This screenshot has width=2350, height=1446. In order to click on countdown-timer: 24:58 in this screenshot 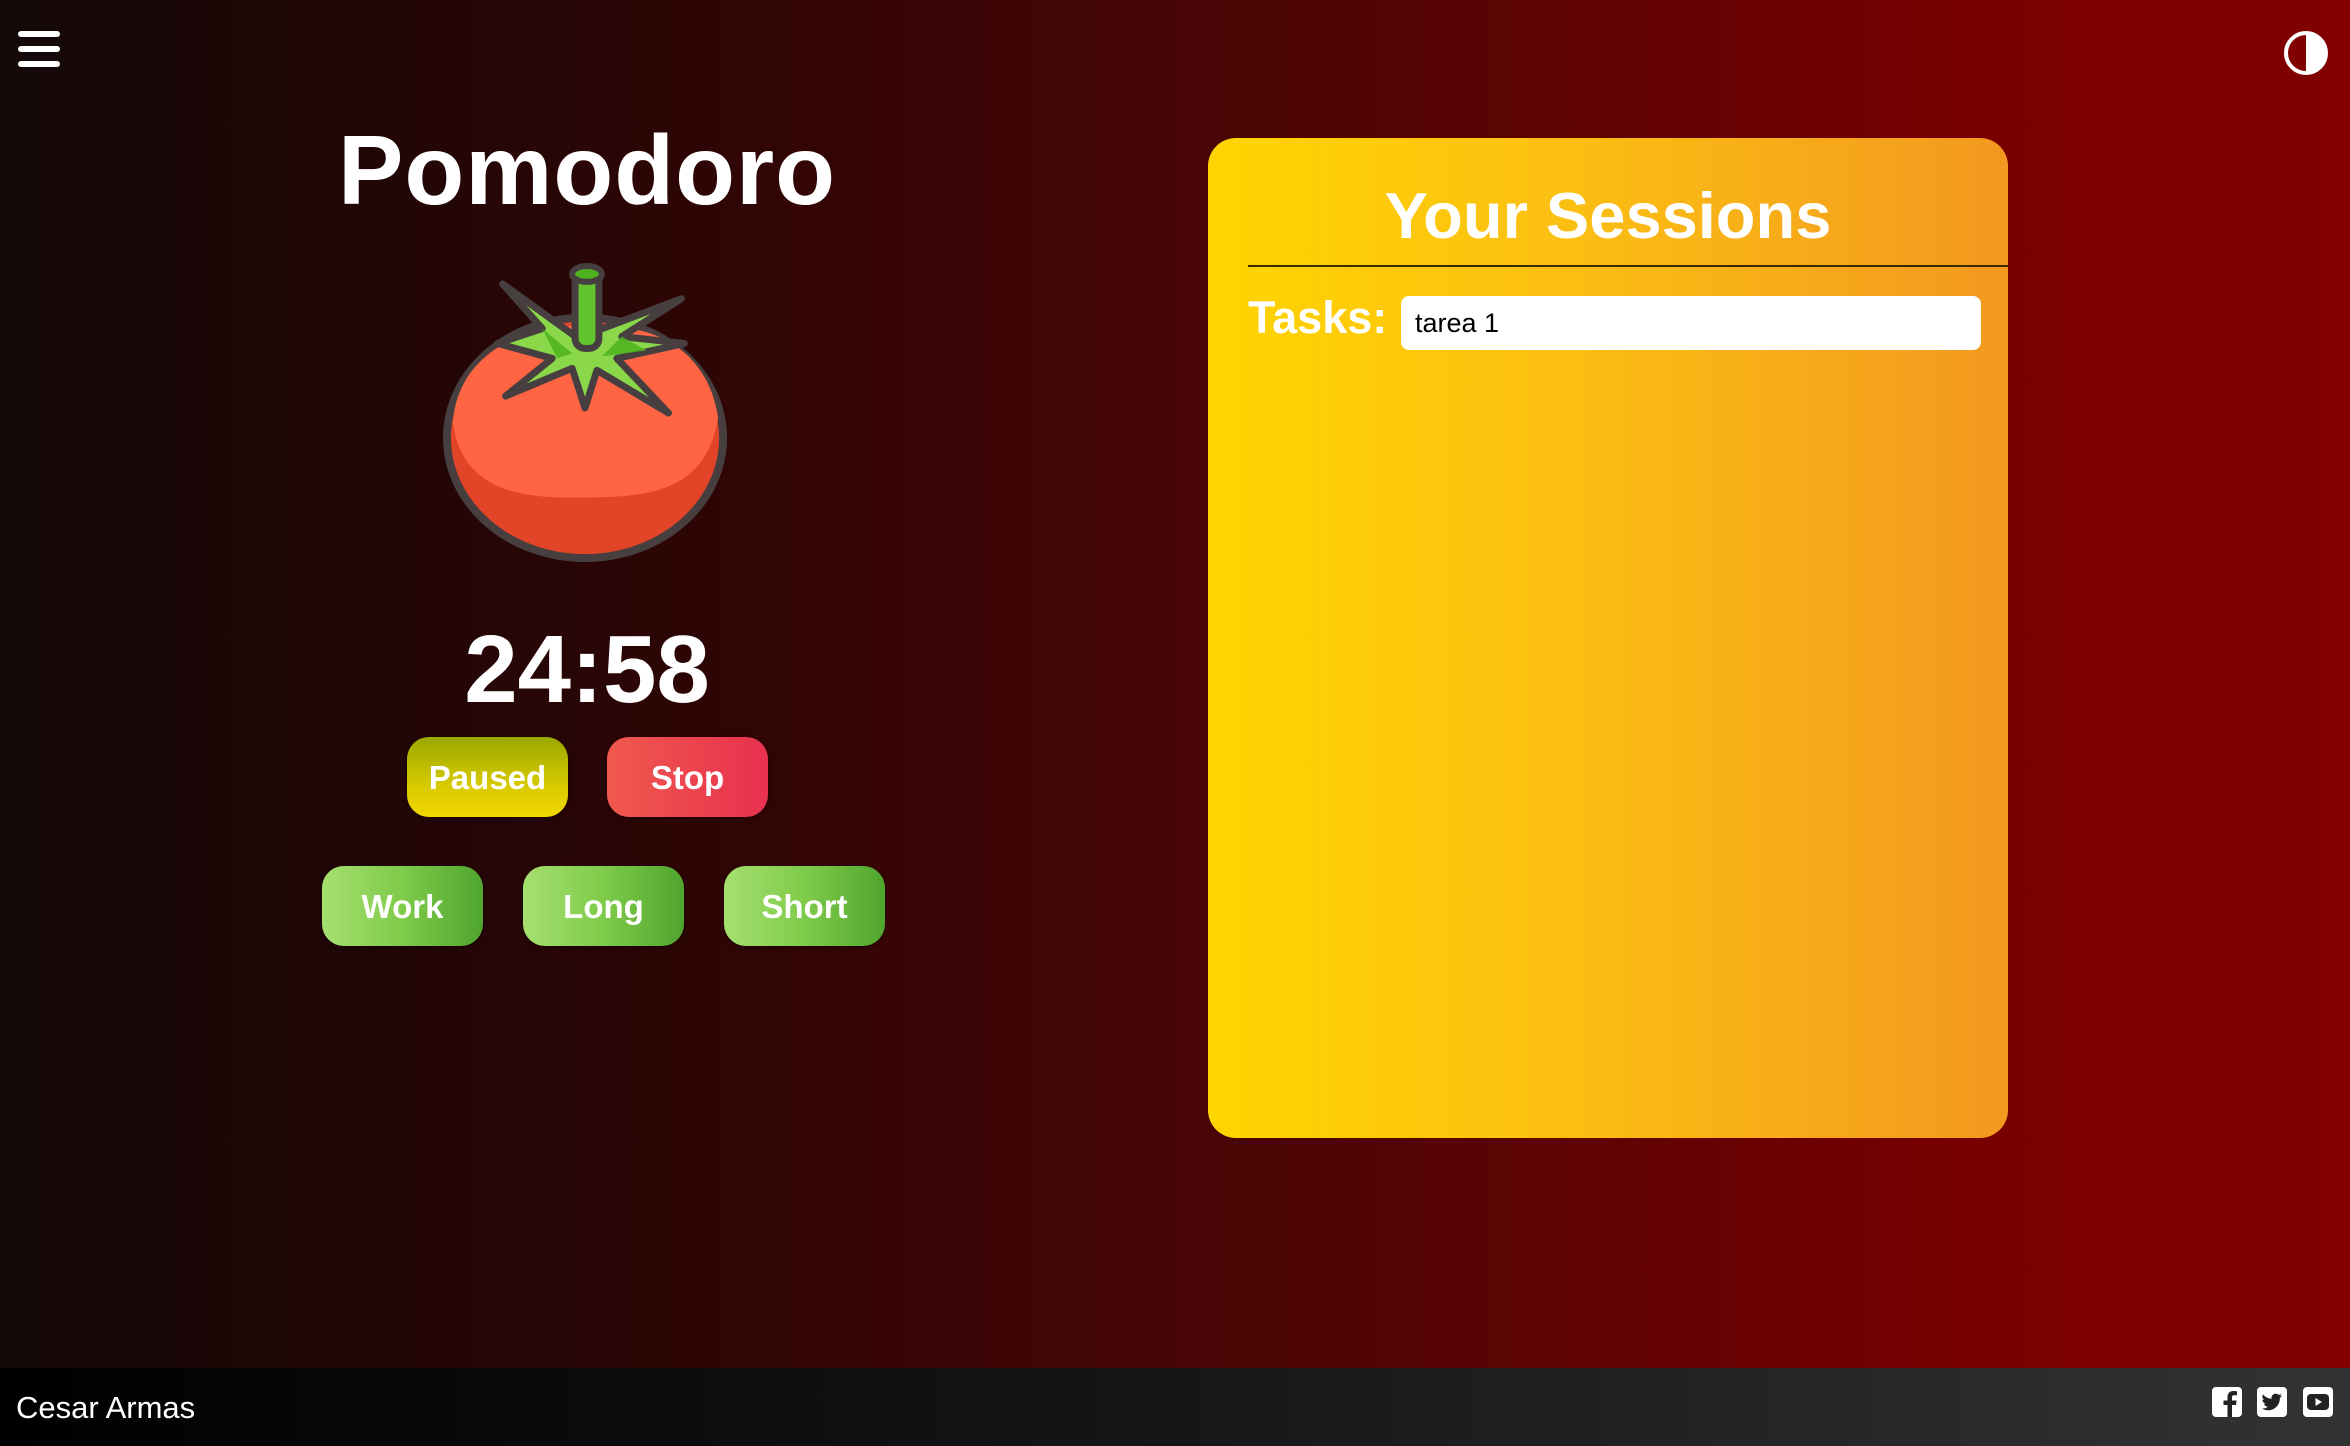, I will do `click(587, 669)`.